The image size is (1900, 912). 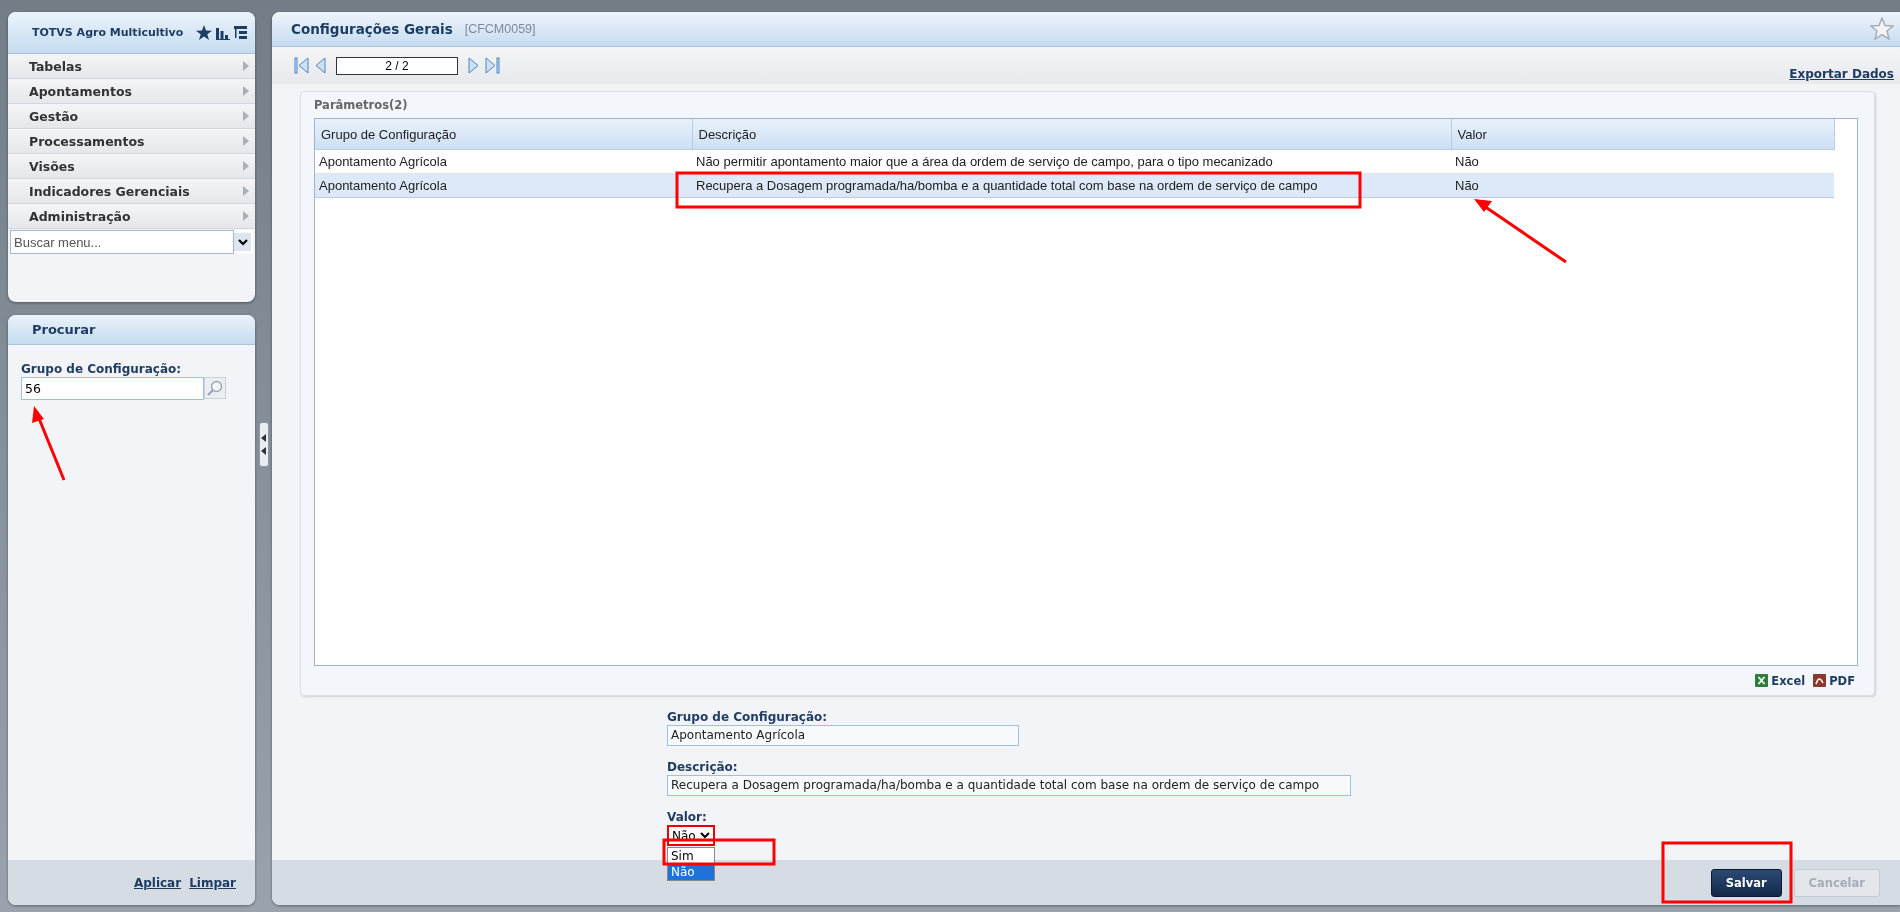 I want to click on menu-item: Processamentos, so click(x=131, y=141).